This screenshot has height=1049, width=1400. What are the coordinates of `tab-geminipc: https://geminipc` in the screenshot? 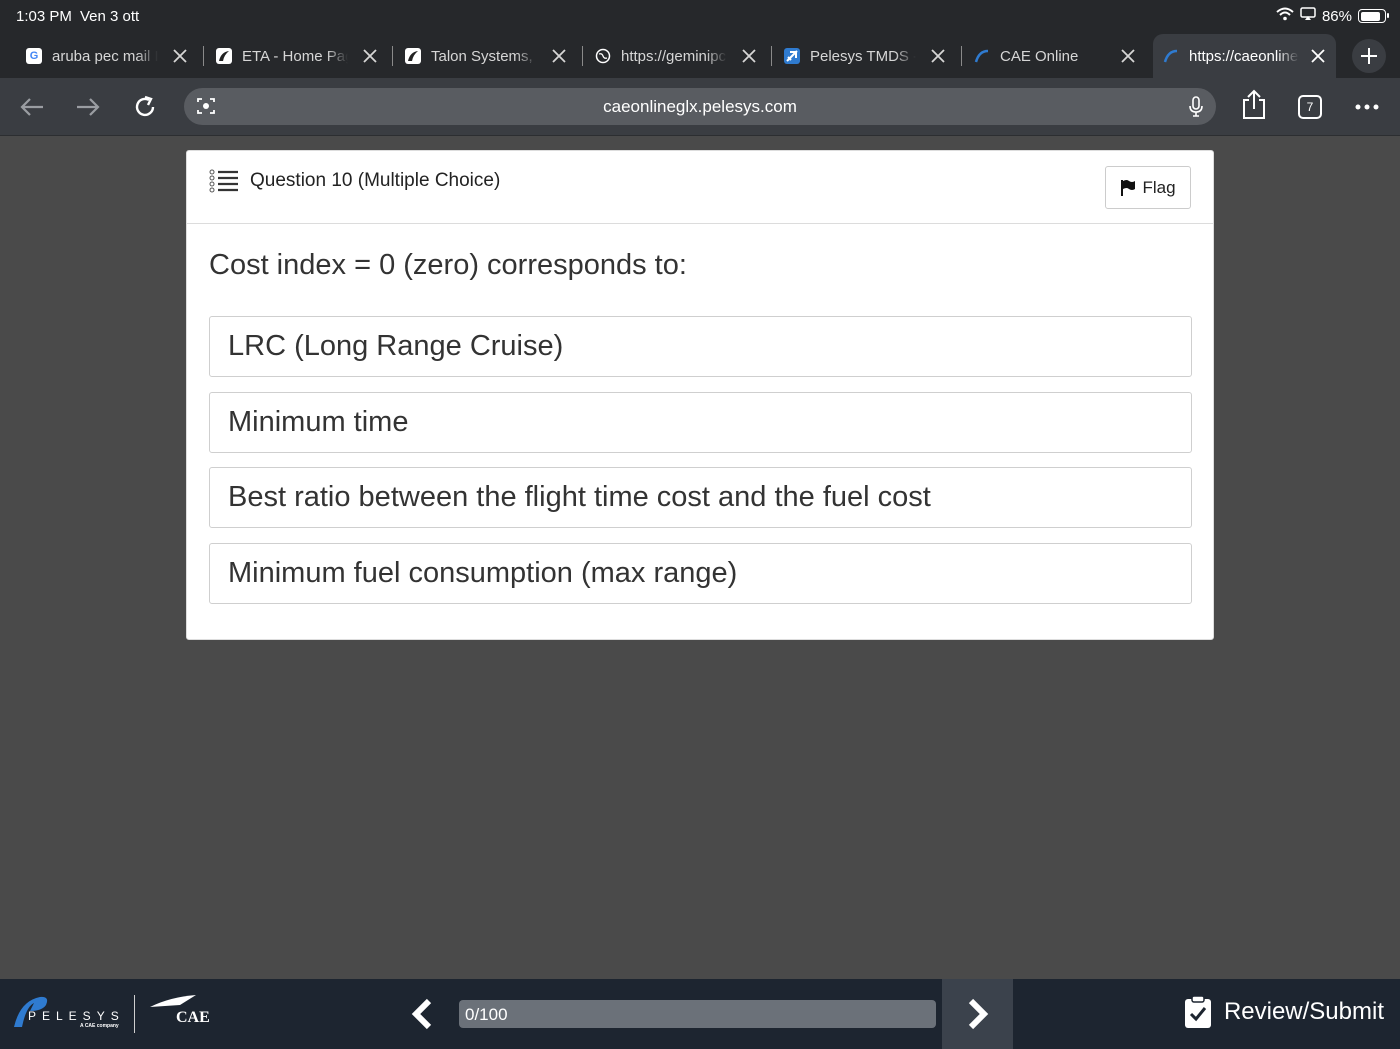 It's located at (677, 56).